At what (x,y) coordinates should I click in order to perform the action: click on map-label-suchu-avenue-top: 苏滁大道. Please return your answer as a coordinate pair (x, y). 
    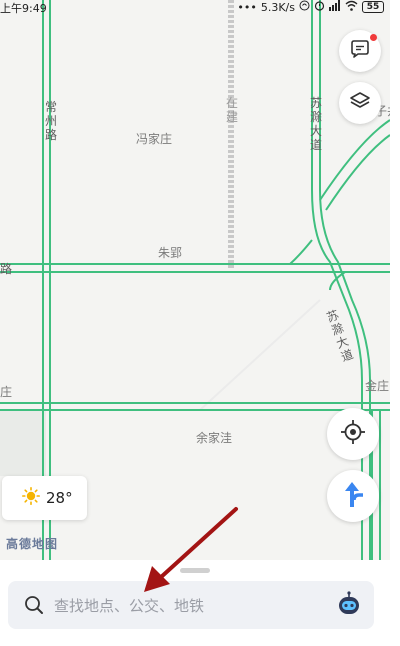
    Looking at the image, I should click on (315, 124).